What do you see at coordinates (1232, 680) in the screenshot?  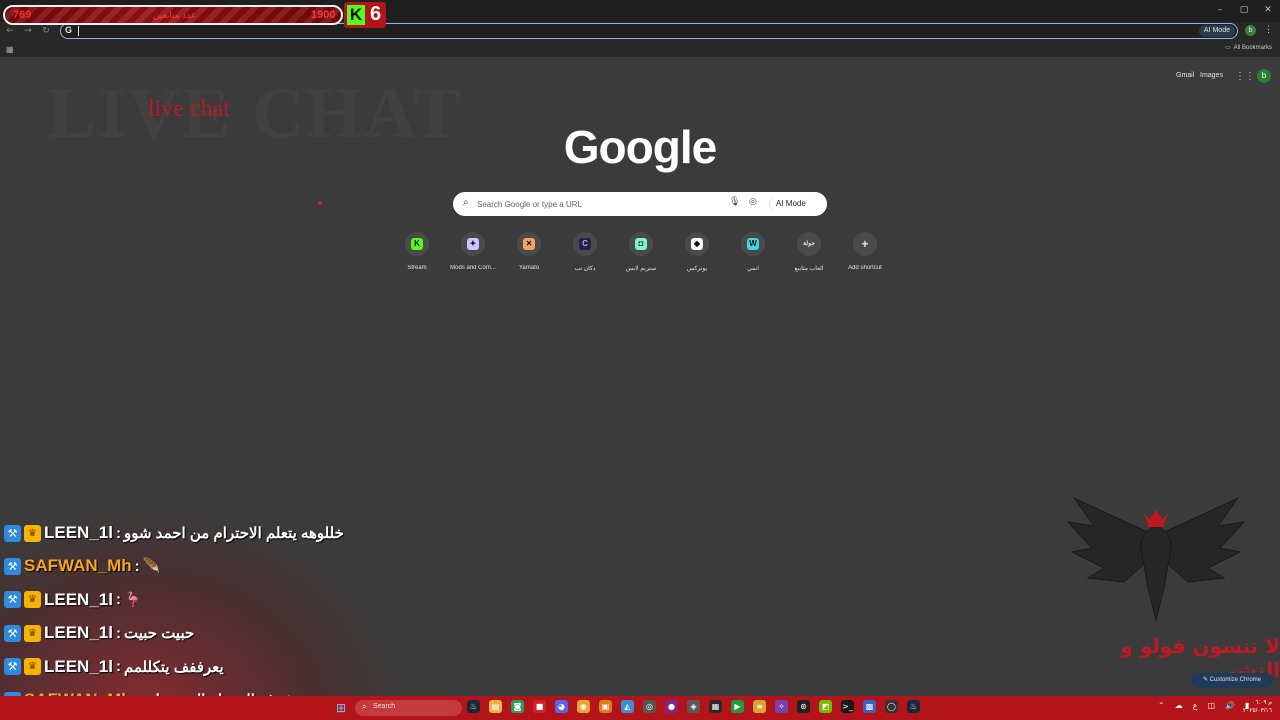 I see `customize-chrome-button: ✎ Customize Chrome` at bounding box center [1232, 680].